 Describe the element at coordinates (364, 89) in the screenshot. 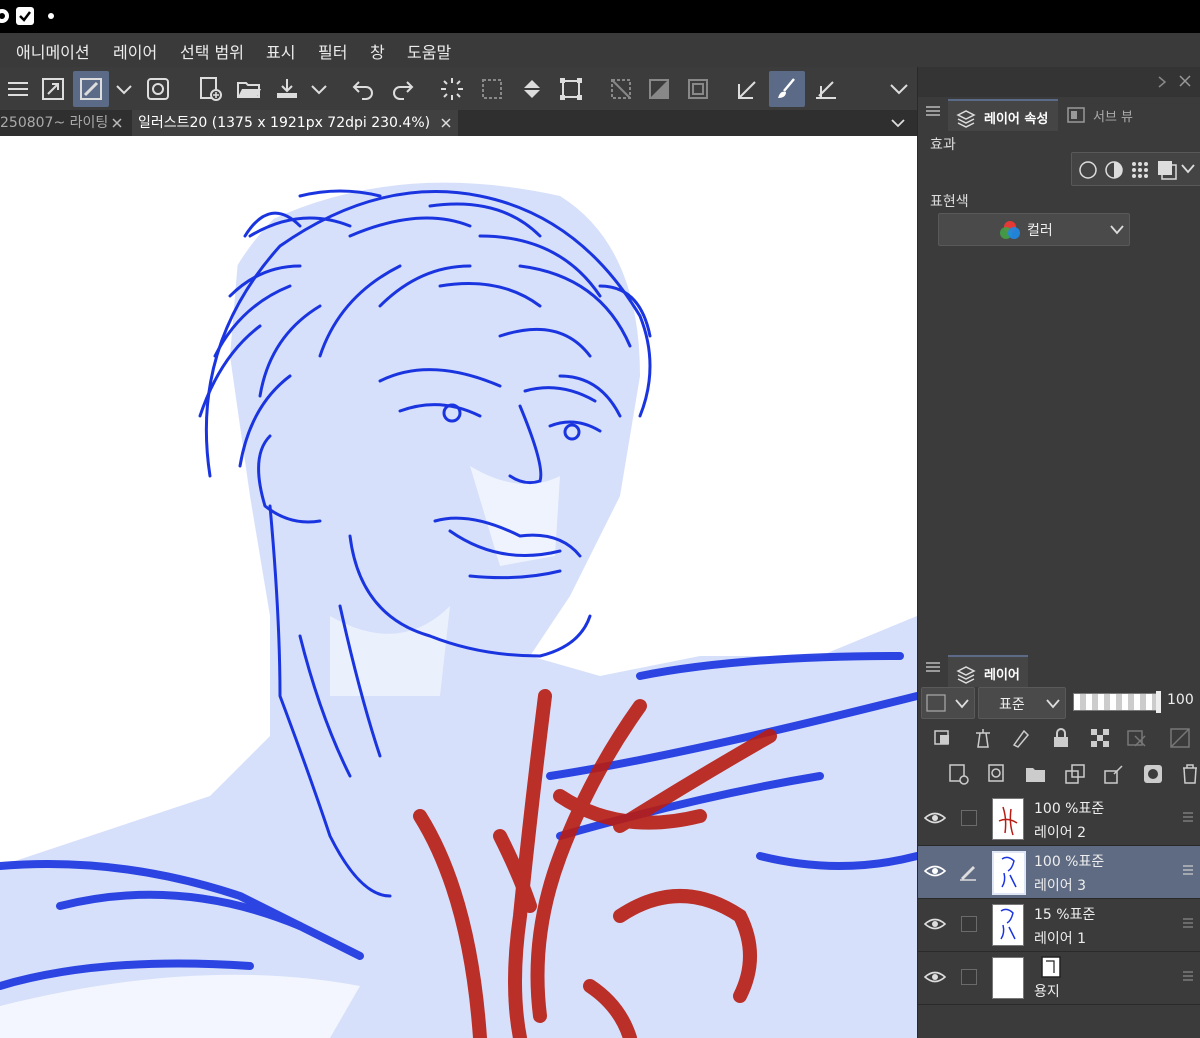

I see `undo-button` at that location.